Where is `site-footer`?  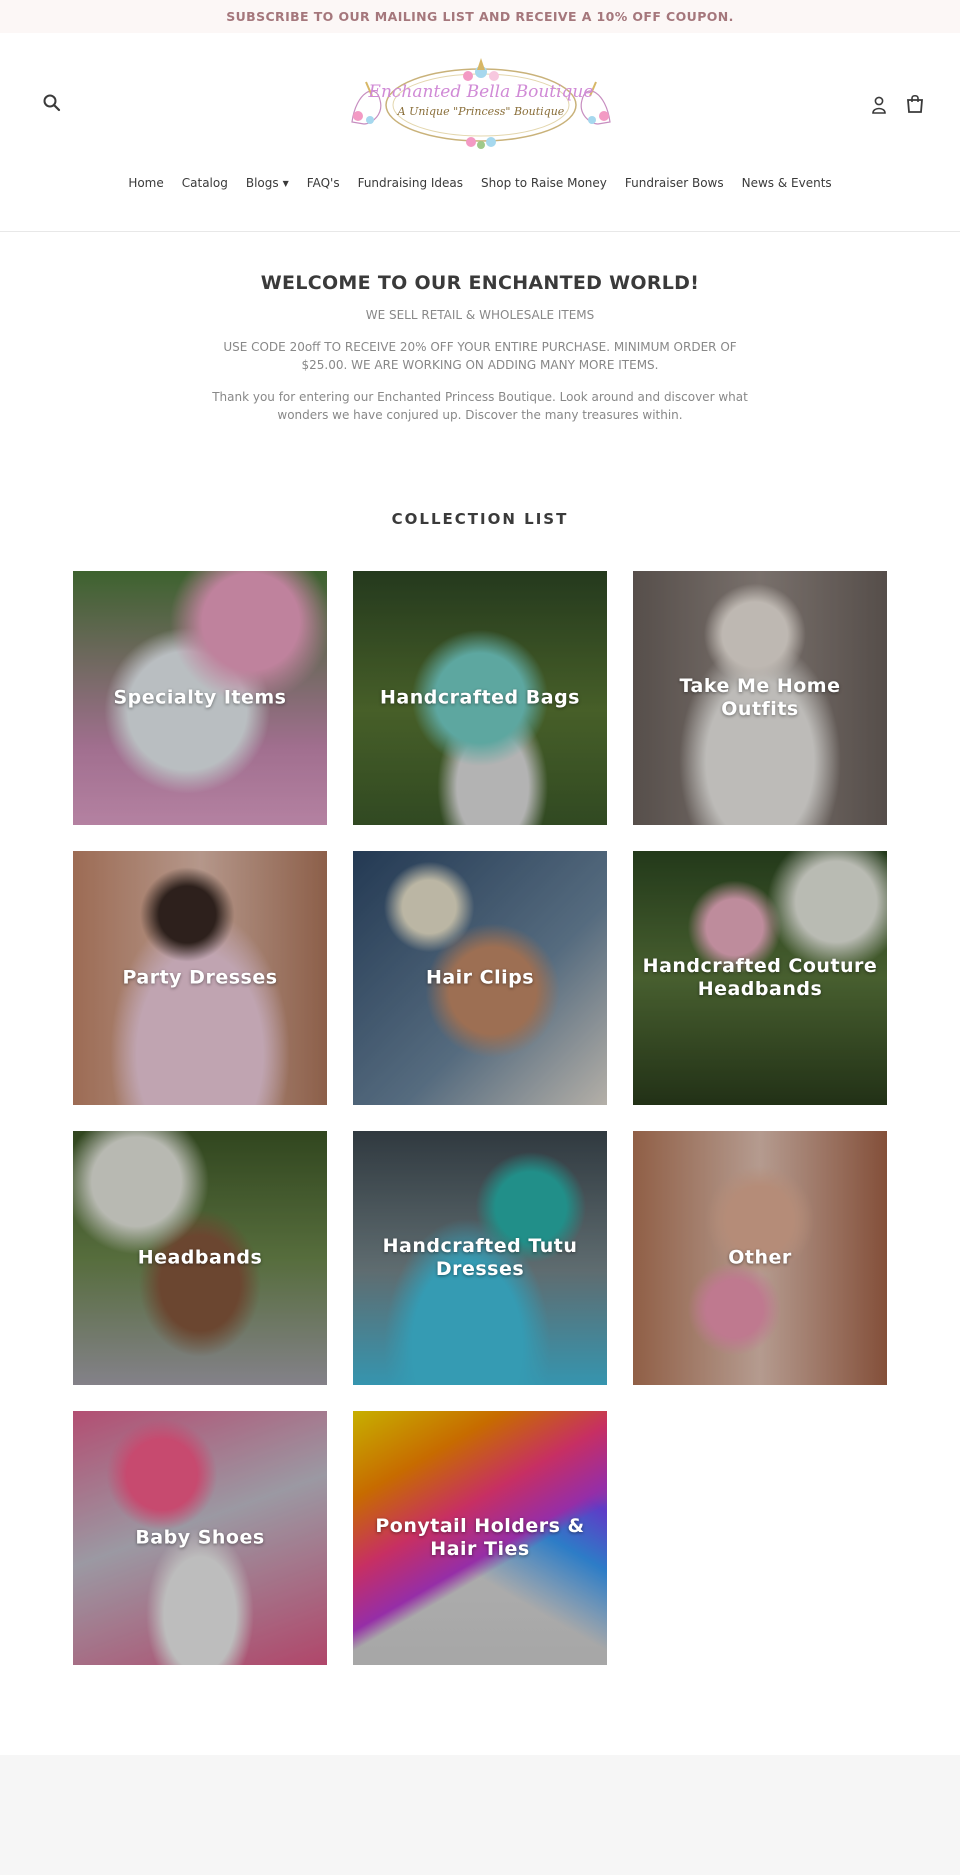 site-footer is located at coordinates (480, 1815).